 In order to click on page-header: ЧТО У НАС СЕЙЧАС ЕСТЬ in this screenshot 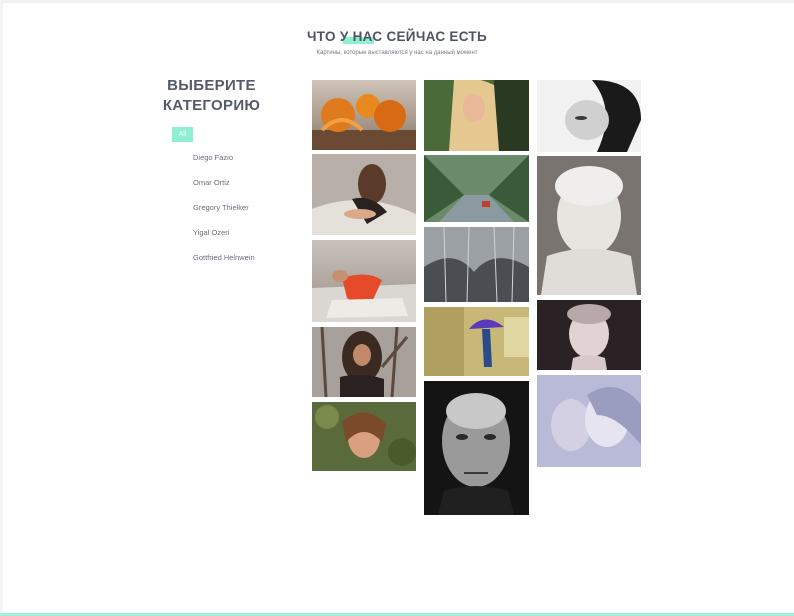, I will do `click(397, 37)`.